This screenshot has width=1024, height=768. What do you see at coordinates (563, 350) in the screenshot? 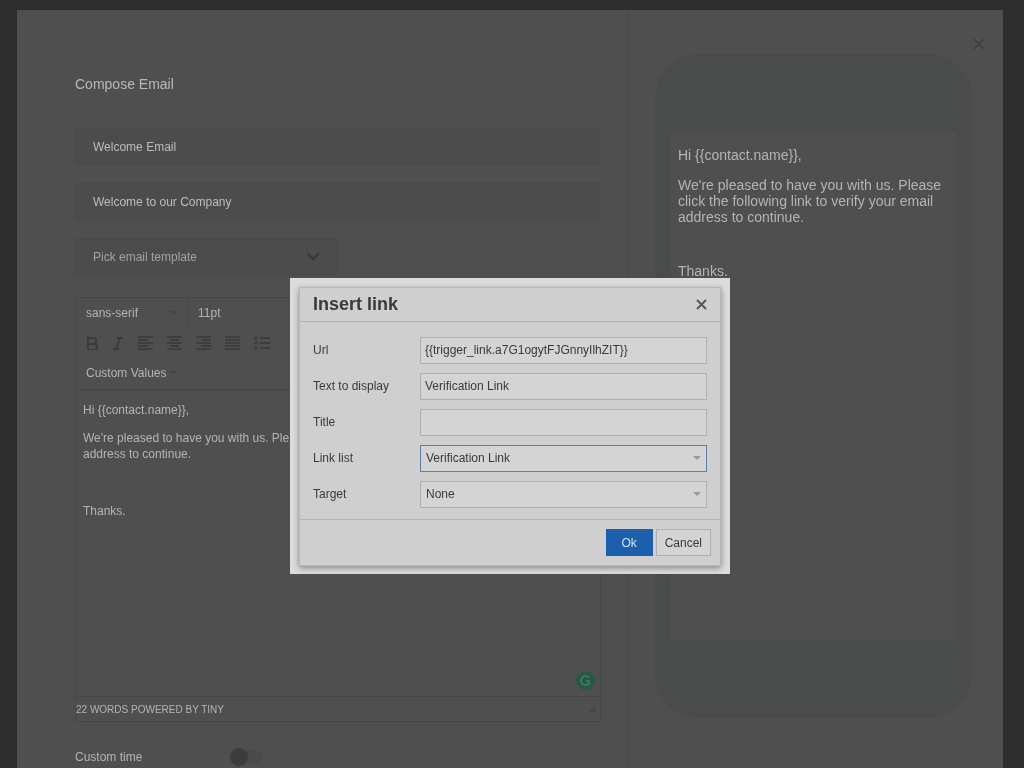
I see `text-input: {{trigger_link.a7G1ogytFJGnnyIlhZIT}}` at bounding box center [563, 350].